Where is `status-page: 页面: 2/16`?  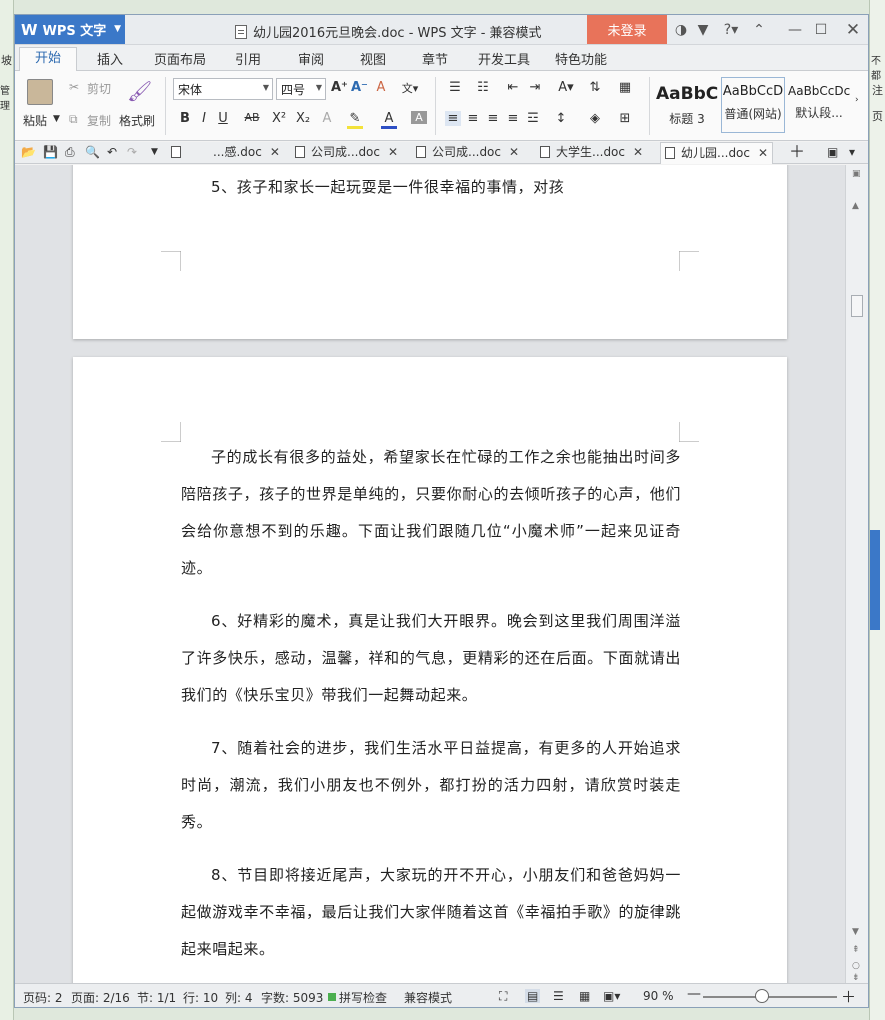
status-page: 页面: 2/16 is located at coordinates (100, 997).